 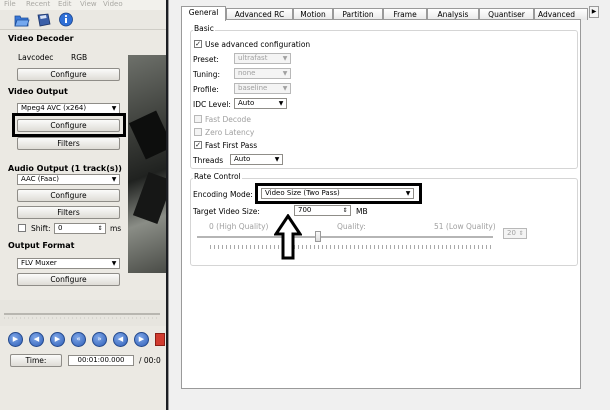 What do you see at coordinates (198, 145) in the screenshot?
I see `fast-first-pass-checkbox: ✓` at bounding box center [198, 145].